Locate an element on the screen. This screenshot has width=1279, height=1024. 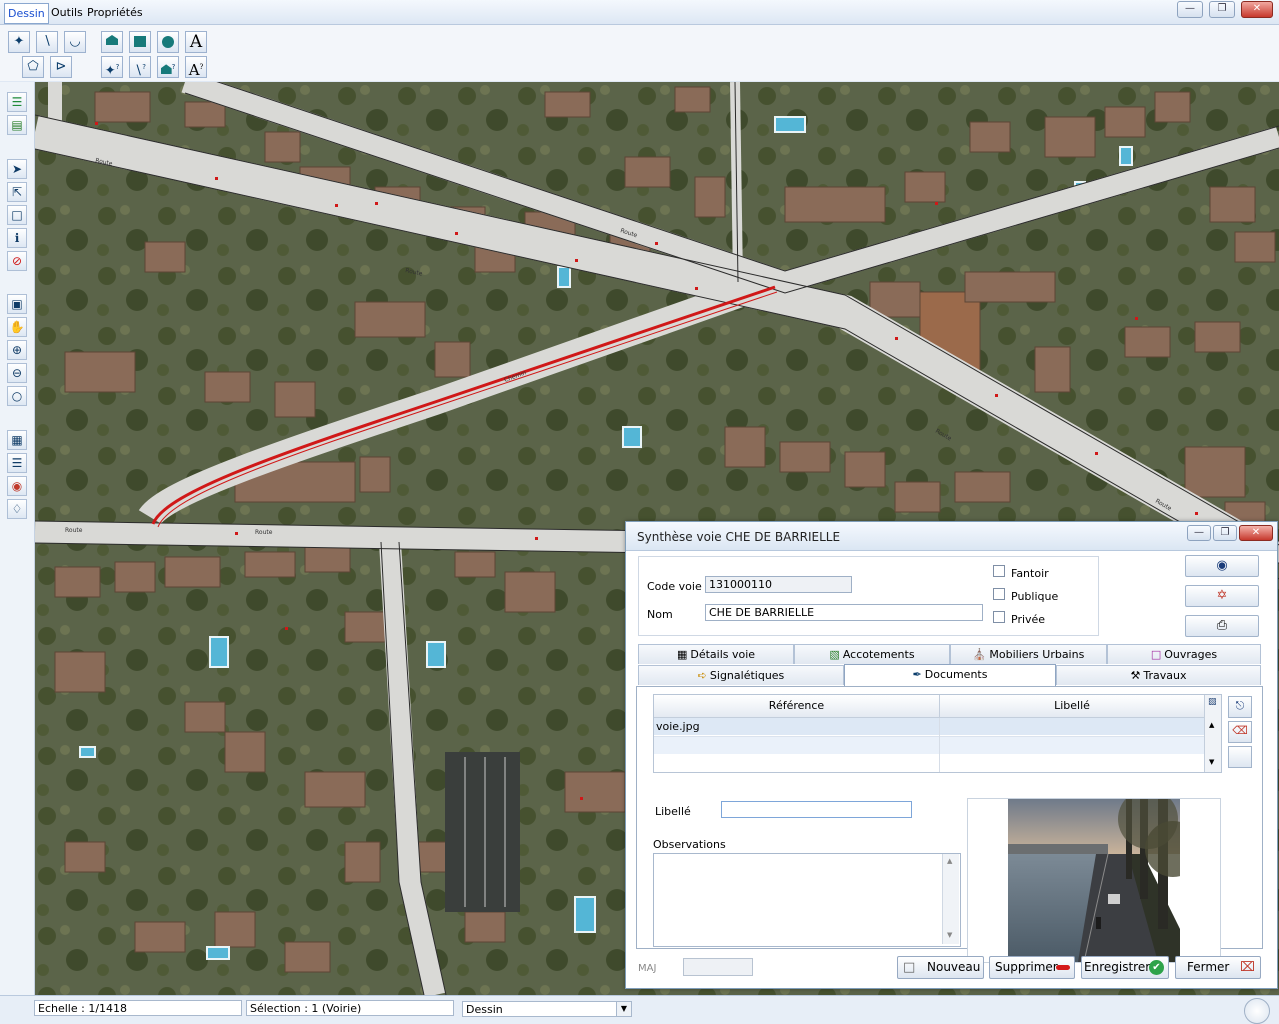
select-rect-icon: □ is located at coordinates (17, 215).